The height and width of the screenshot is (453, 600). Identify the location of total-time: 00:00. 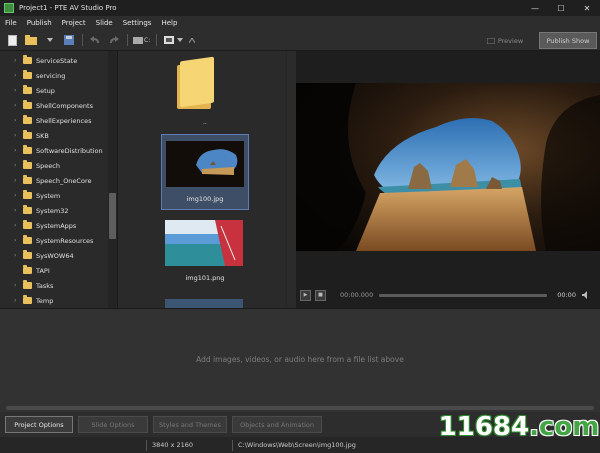
(566, 295).